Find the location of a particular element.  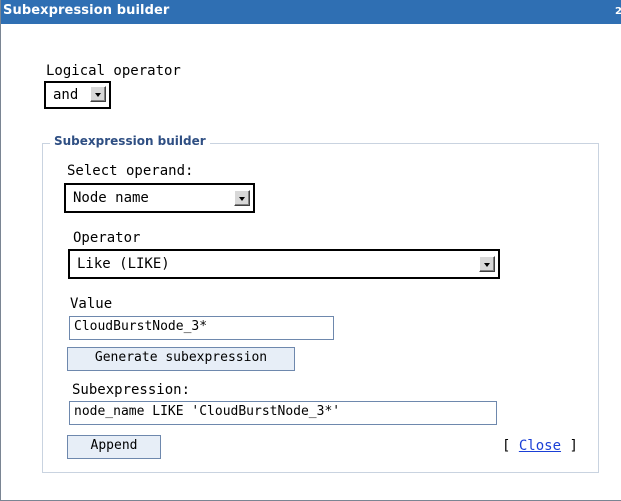

logical-operator-label: Logical operator is located at coordinates (113, 71).